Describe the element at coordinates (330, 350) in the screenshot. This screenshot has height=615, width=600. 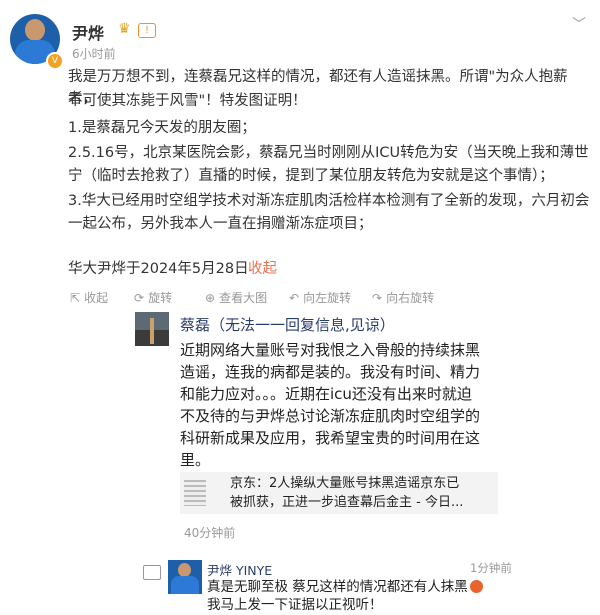
I see `screenshot-line: 近期网络大量账号对我恨之入骨般的持续抹黑` at that location.